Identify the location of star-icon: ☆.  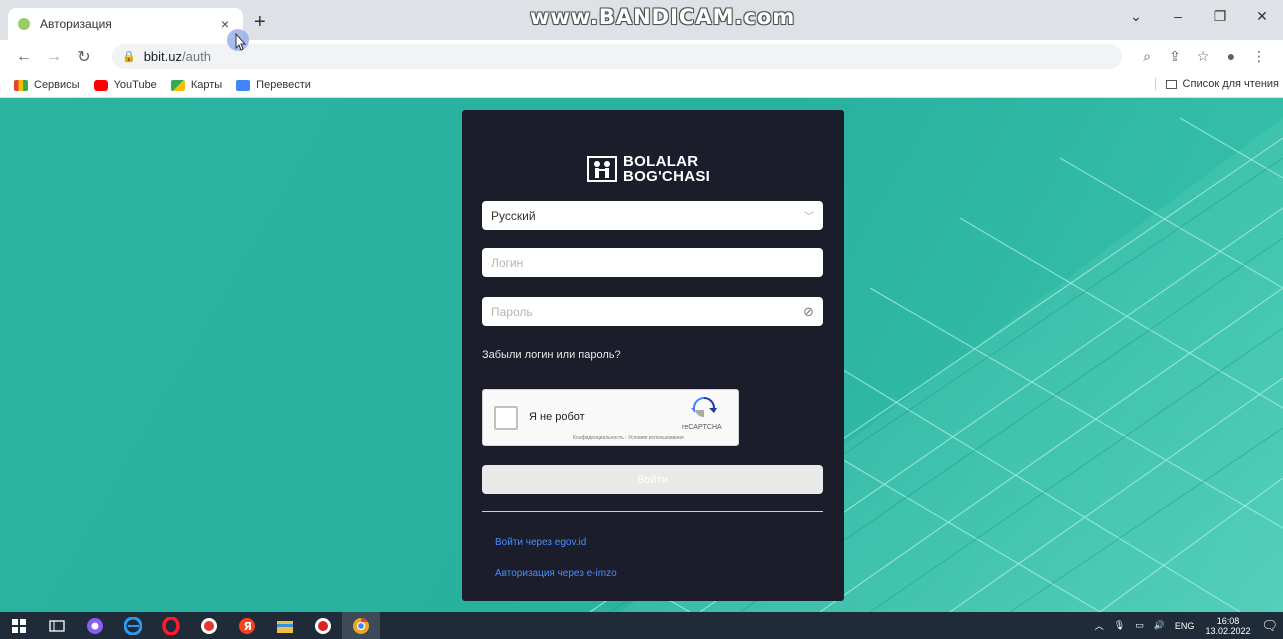
(1203, 56).